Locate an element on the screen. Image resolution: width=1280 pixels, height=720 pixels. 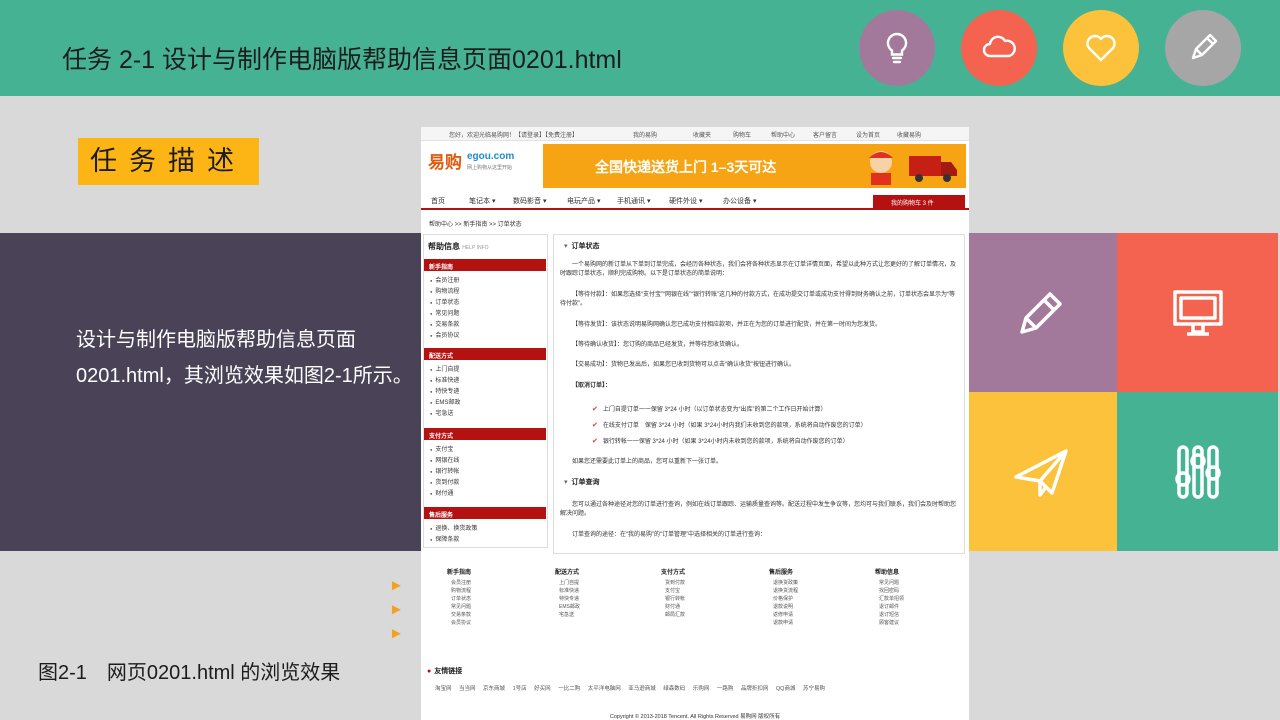
sidebar-section: 支付方式 is located at coordinates (485, 434).